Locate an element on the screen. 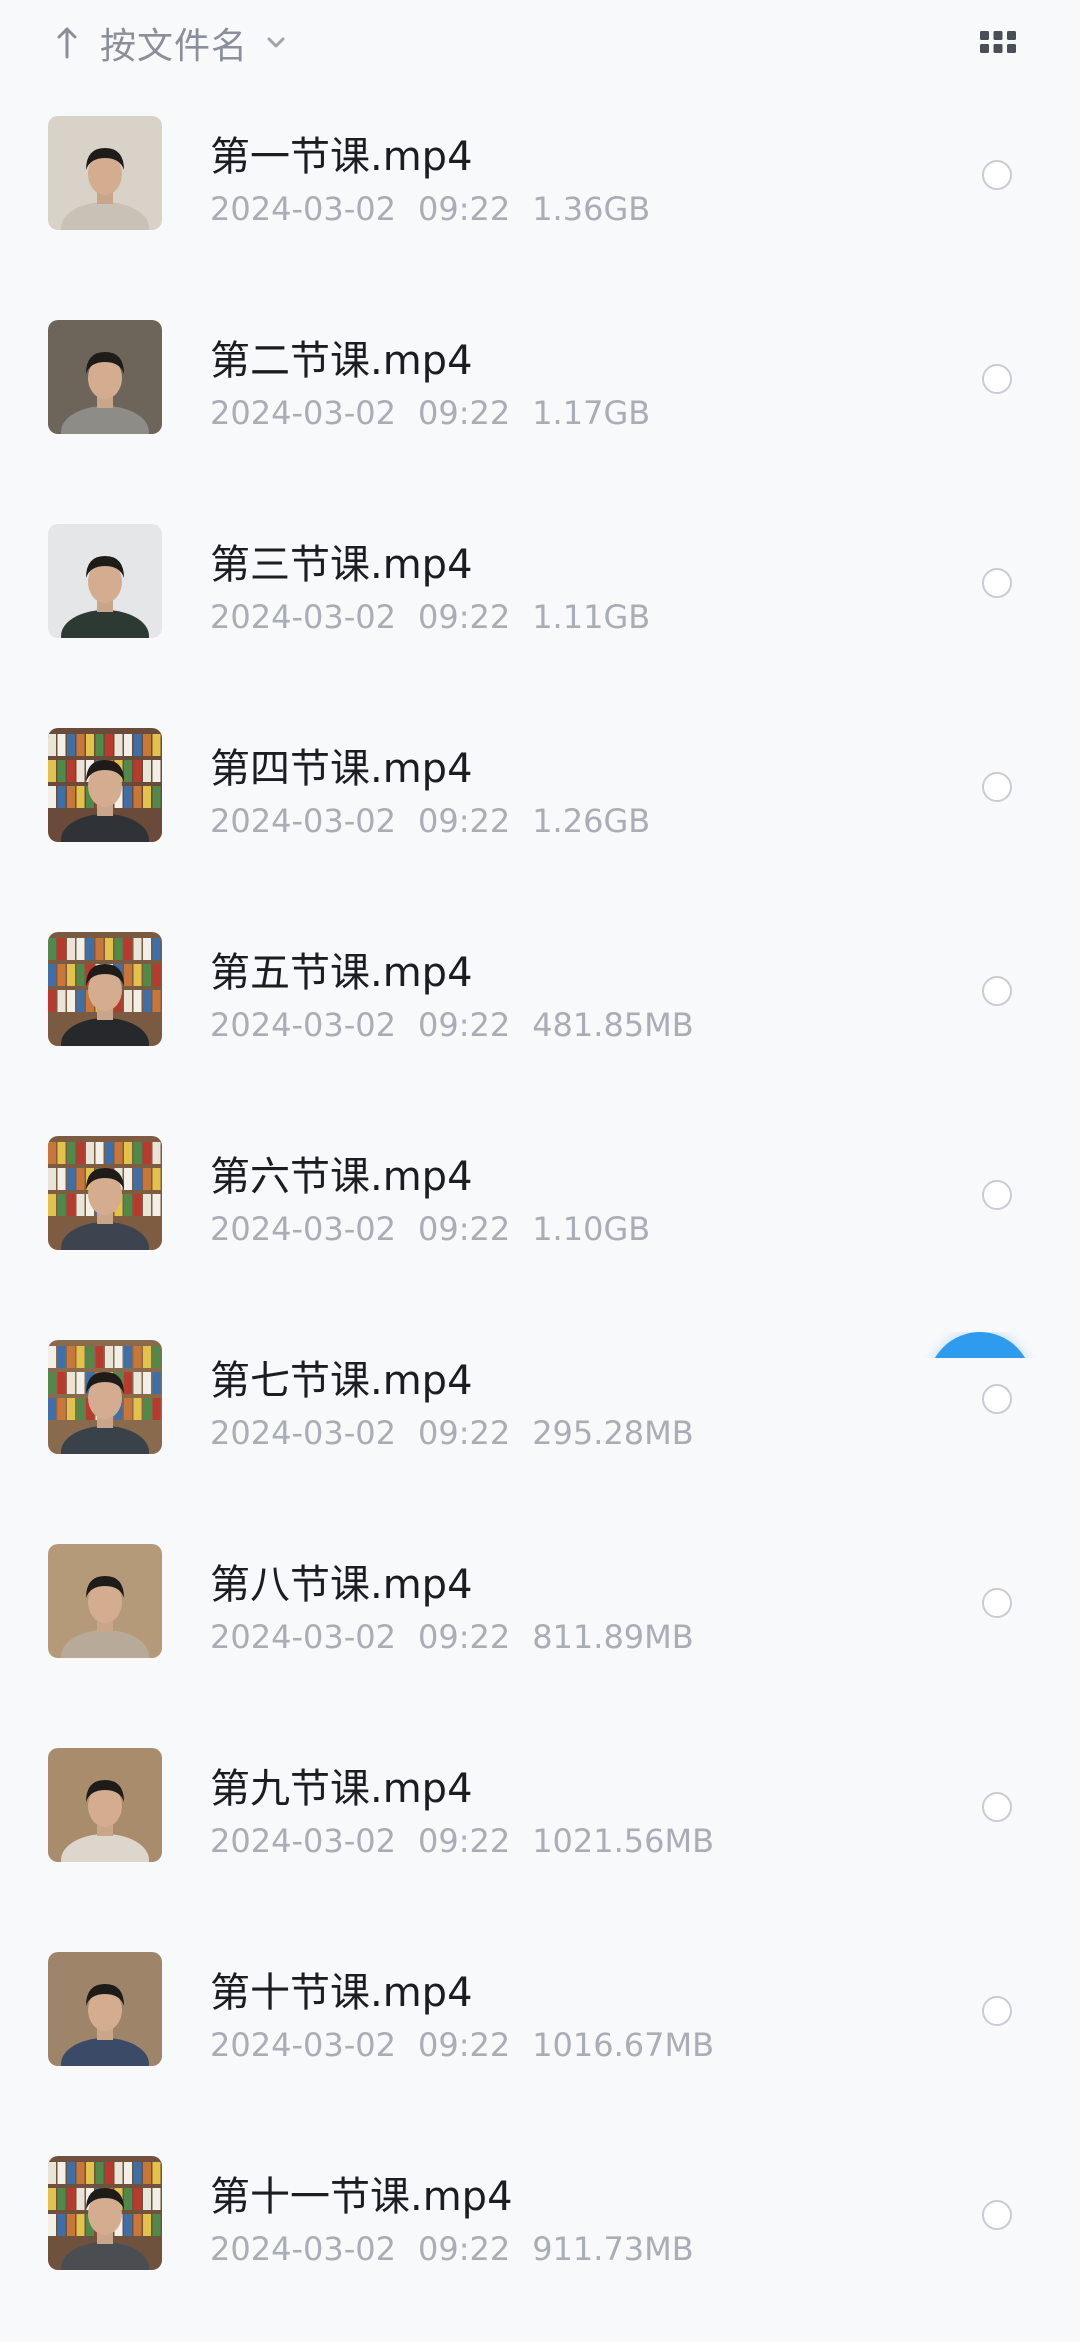 This screenshot has width=1080, height=2342. file-row: 第六节课.mp4 2024-03-02 09:22 1.10GB is located at coordinates (540, 1220).